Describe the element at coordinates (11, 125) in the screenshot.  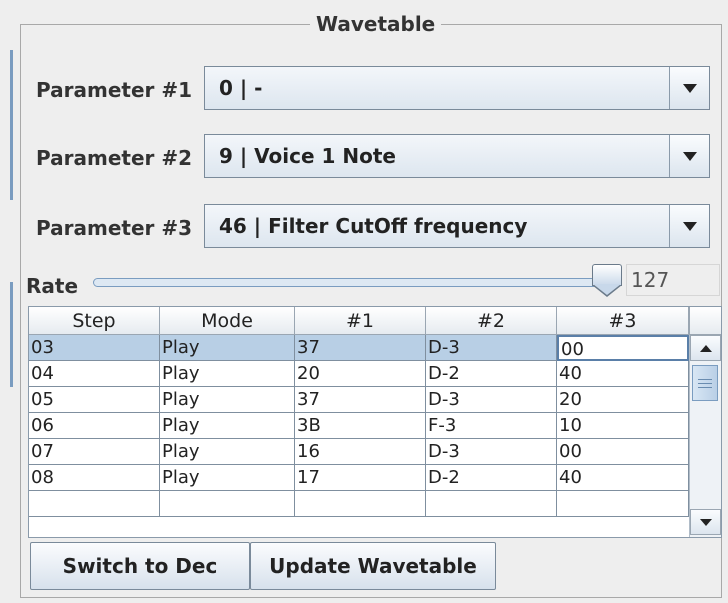
I see `side-edge-mark-top` at that location.